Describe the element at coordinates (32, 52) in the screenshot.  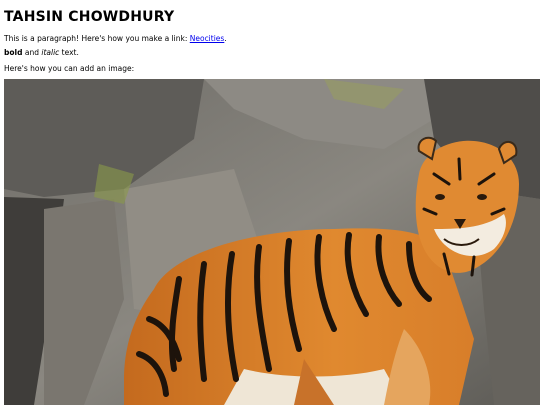
I see `and-text: and` at that location.